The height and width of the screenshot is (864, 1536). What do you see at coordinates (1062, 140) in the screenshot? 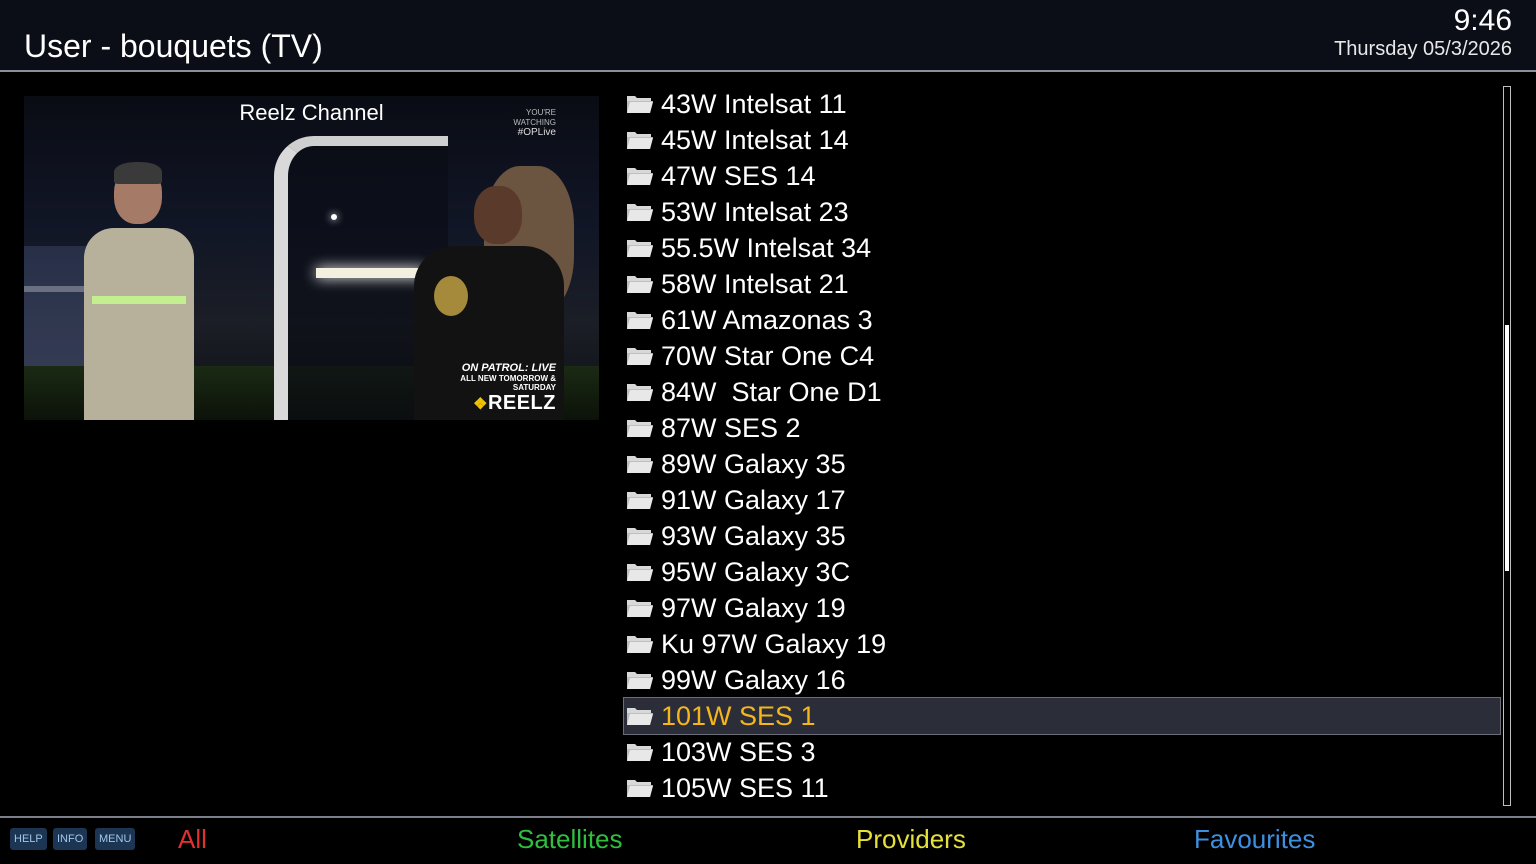
I see `list-item: 45W Intelsat 14` at bounding box center [1062, 140].